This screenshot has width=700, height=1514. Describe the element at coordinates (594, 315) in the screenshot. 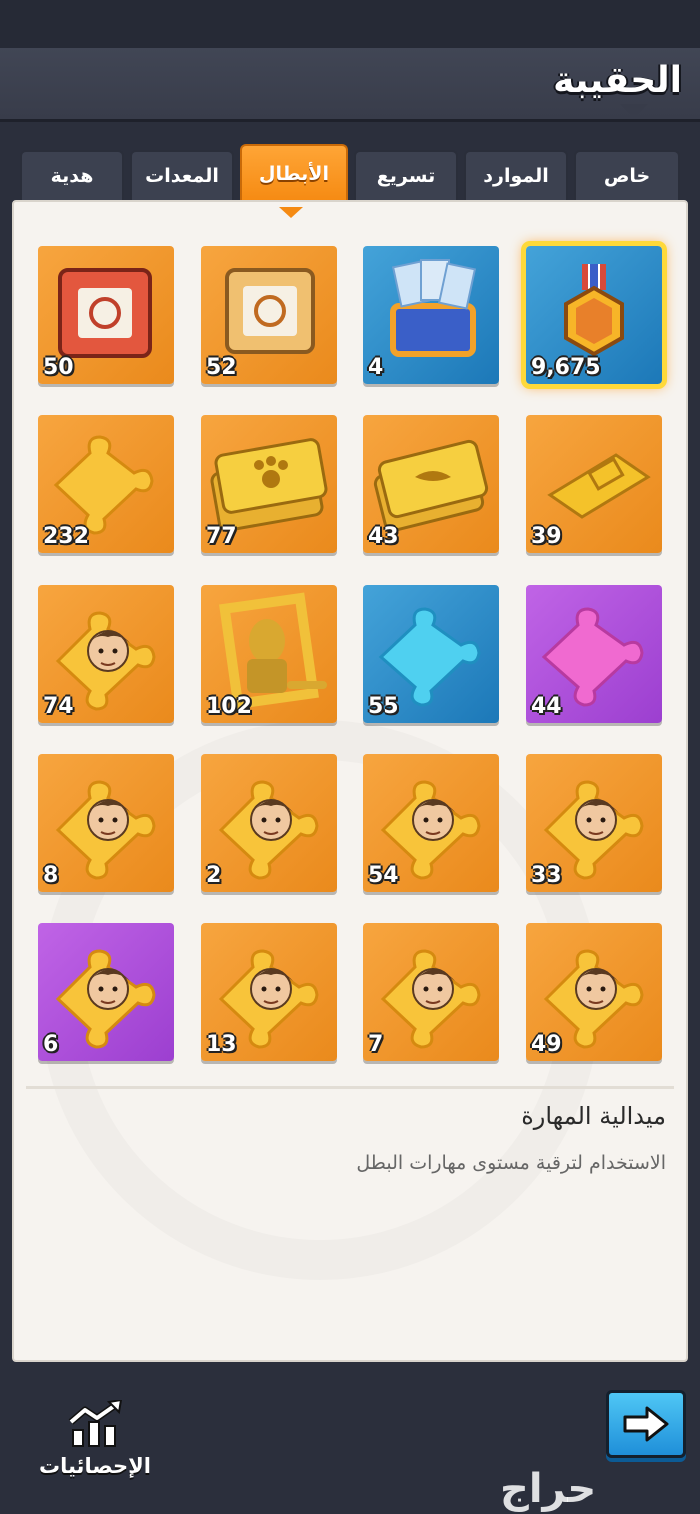

I see `inventory-item: 9,675` at that location.